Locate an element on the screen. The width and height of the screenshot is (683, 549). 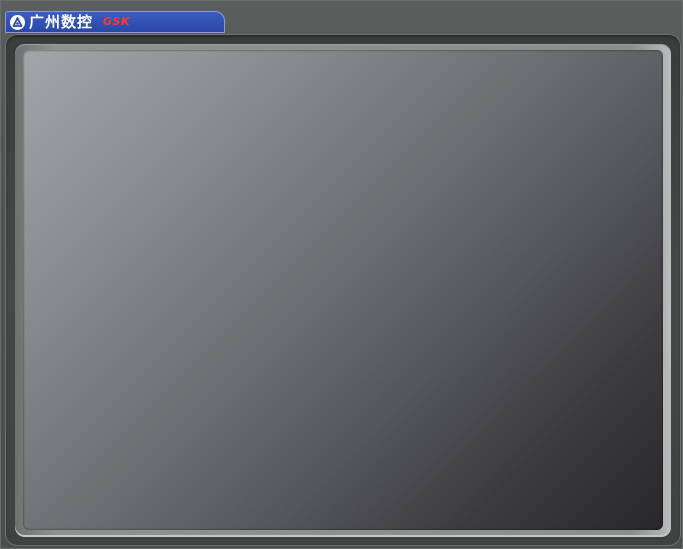
gsk-logo-icon is located at coordinates (17, 22).